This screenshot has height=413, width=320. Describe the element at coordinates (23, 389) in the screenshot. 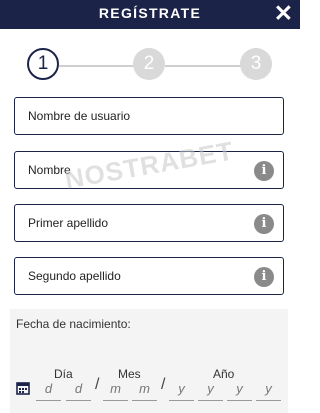

I see `calendar-icon` at that location.